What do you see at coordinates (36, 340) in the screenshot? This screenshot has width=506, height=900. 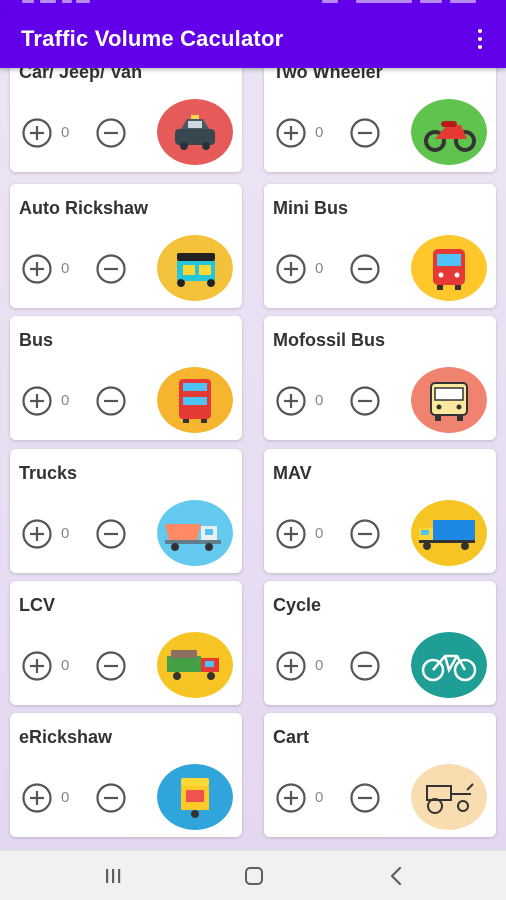 I see `vehicle-name: Bus` at bounding box center [36, 340].